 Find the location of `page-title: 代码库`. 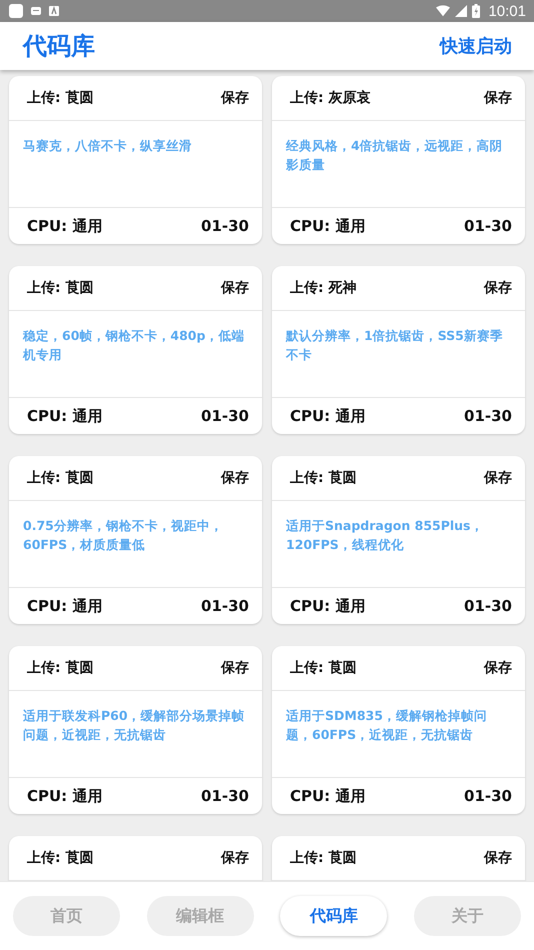

page-title: 代码库 is located at coordinates (59, 46).